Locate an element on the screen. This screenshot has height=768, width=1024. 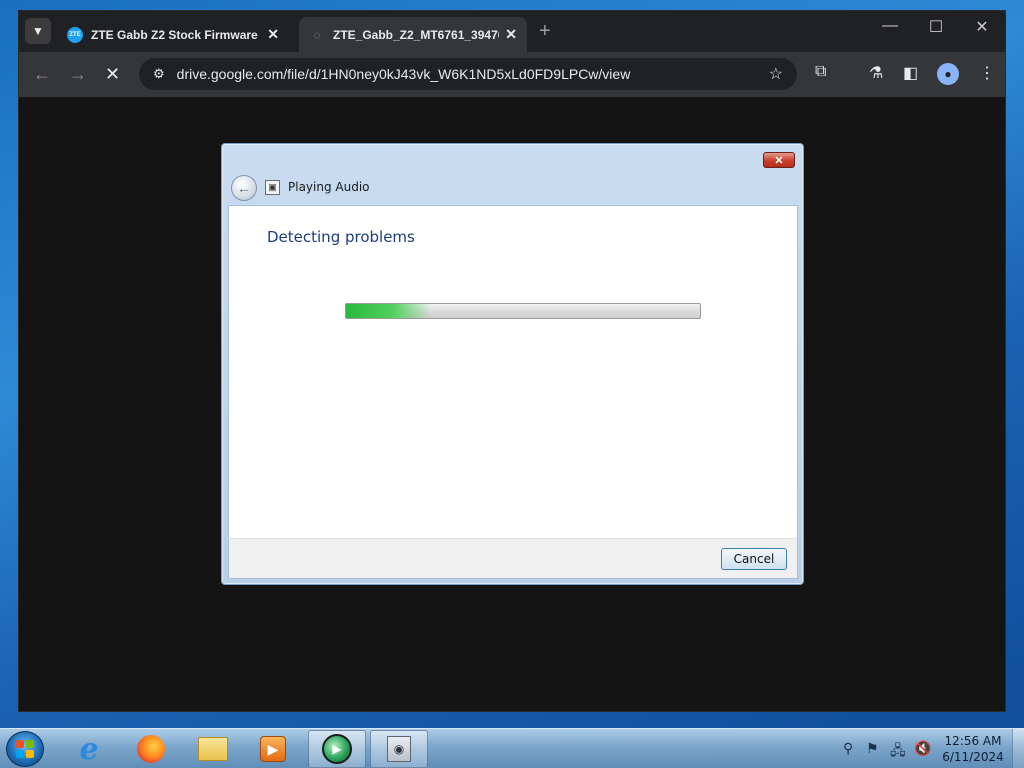
taskbar-internet-explorer: e is located at coordinates (89, 749).